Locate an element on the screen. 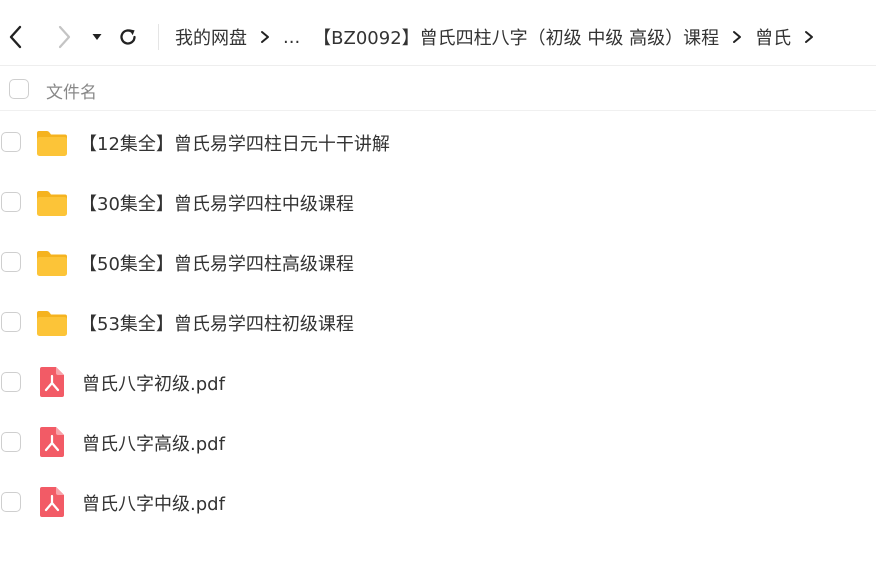 This screenshot has height=574, width=876. list-item: 曾氏八字中级.pdf is located at coordinates (438, 502).